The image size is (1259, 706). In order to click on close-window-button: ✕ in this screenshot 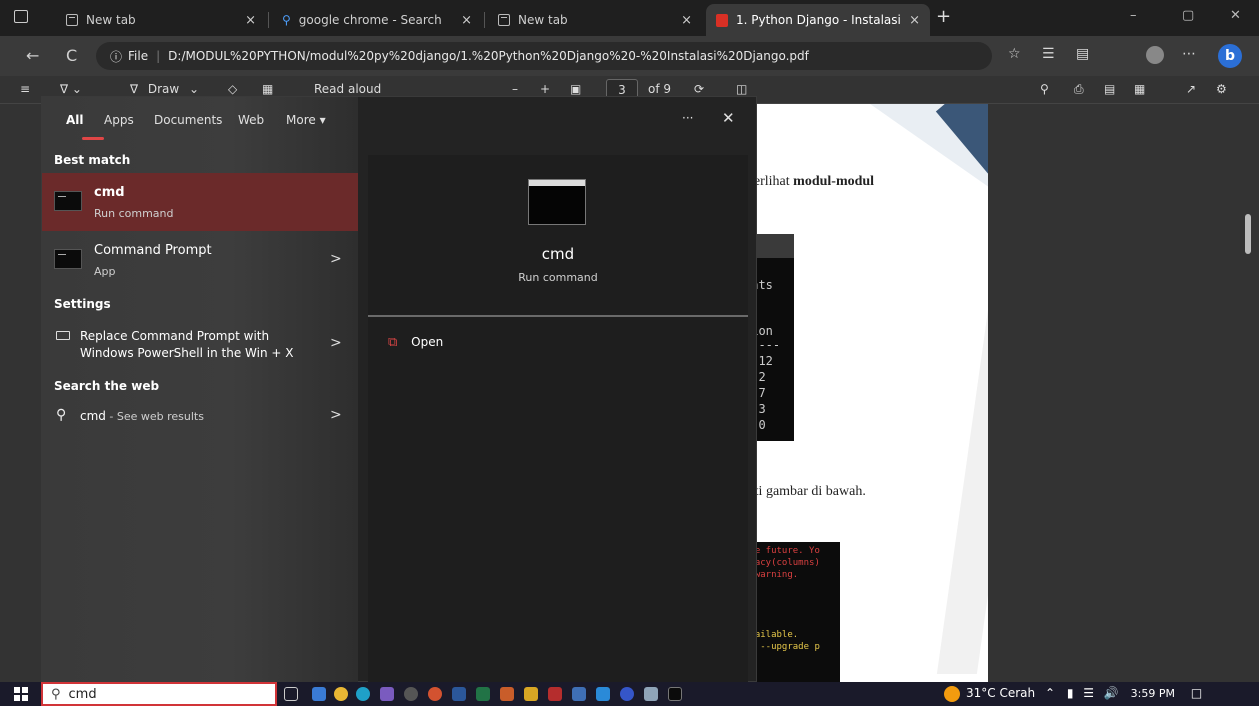, I will do `click(1235, 15)`.